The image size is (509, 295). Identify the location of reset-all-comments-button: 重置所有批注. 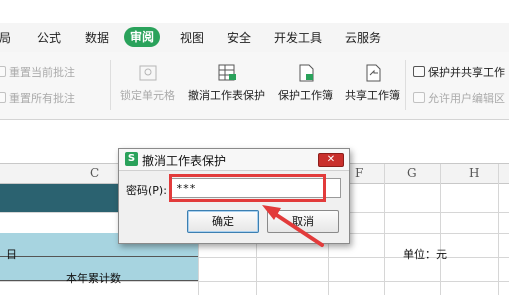
(37, 99).